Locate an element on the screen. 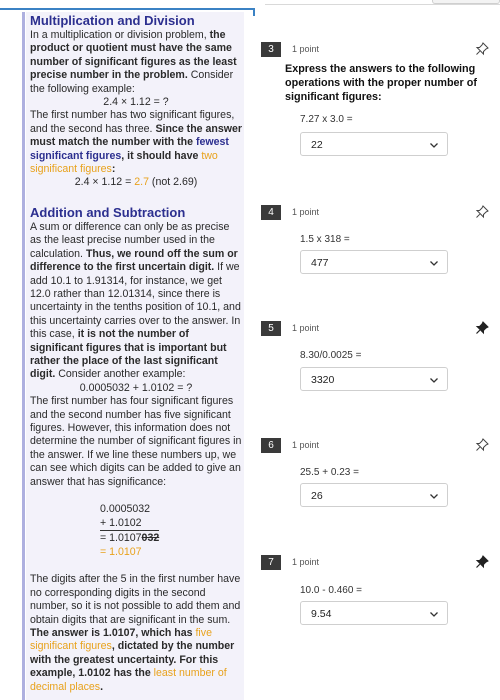 The height and width of the screenshot is (700, 500). calc-line-1: 0.0005032 is located at coordinates (125, 509).